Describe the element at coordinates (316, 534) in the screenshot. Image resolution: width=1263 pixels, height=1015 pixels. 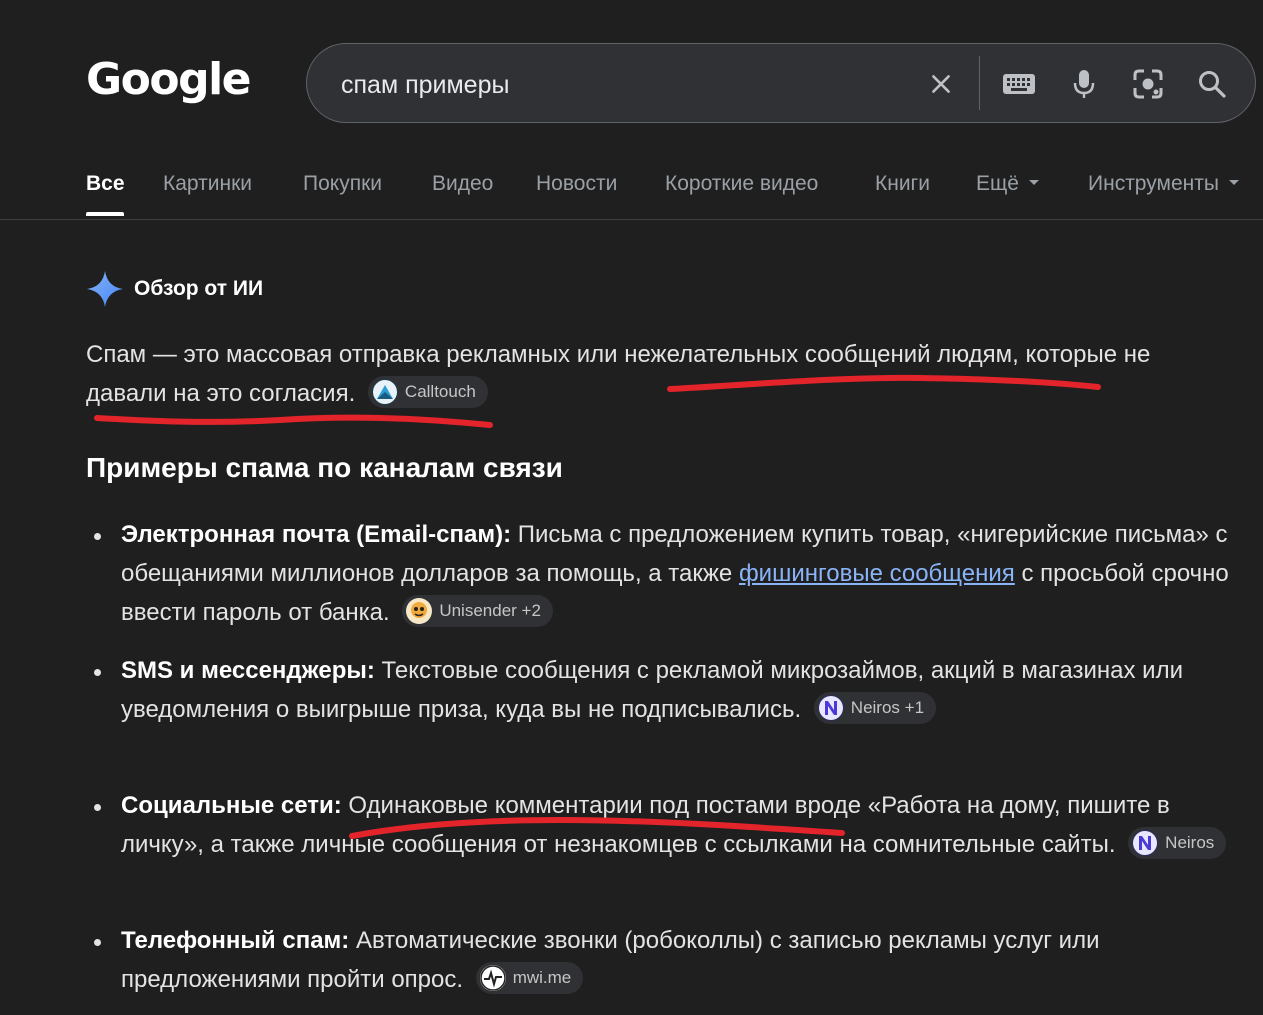
I see `list-item-label: Электронная почта (Email-спам):` at that location.